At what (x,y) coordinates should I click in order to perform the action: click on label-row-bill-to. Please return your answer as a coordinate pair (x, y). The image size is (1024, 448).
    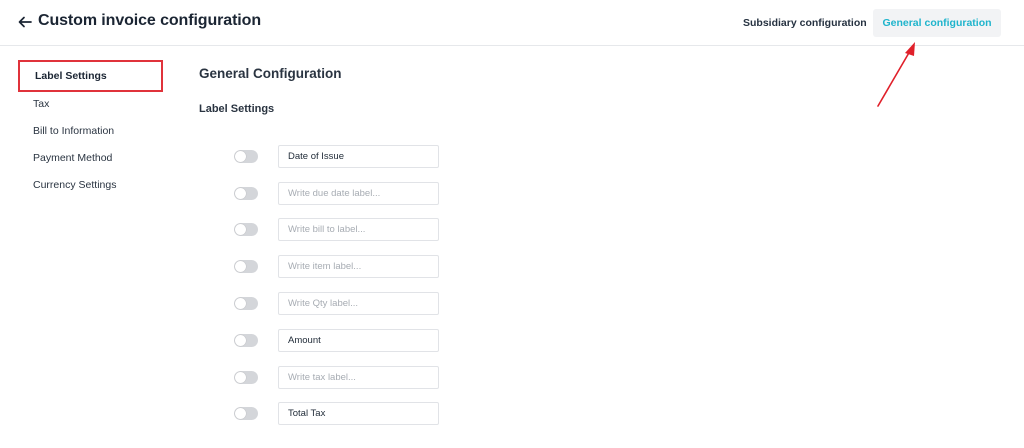
    Looking at the image, I should click on (336, 230).